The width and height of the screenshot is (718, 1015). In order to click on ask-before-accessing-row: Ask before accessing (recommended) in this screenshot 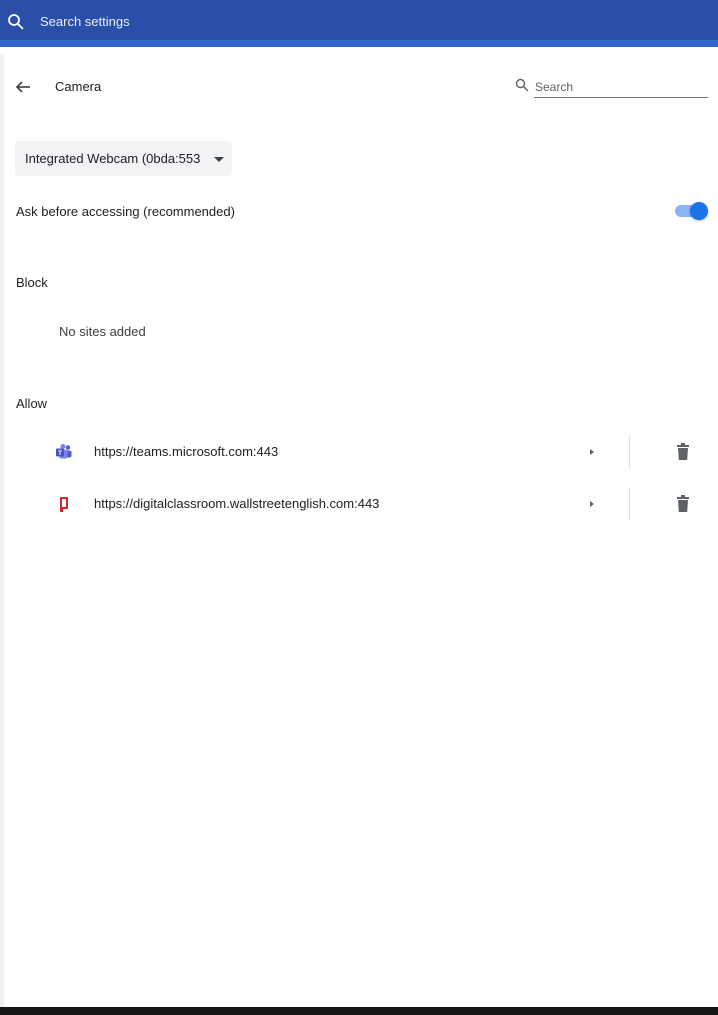, I will do `click(361, 213)`.